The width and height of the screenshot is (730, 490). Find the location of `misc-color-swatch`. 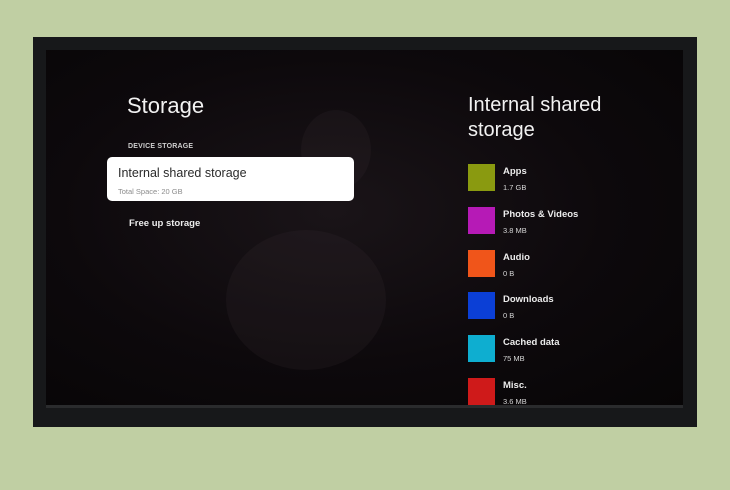

misc-color-swatch is located at coordinates (481, 391).